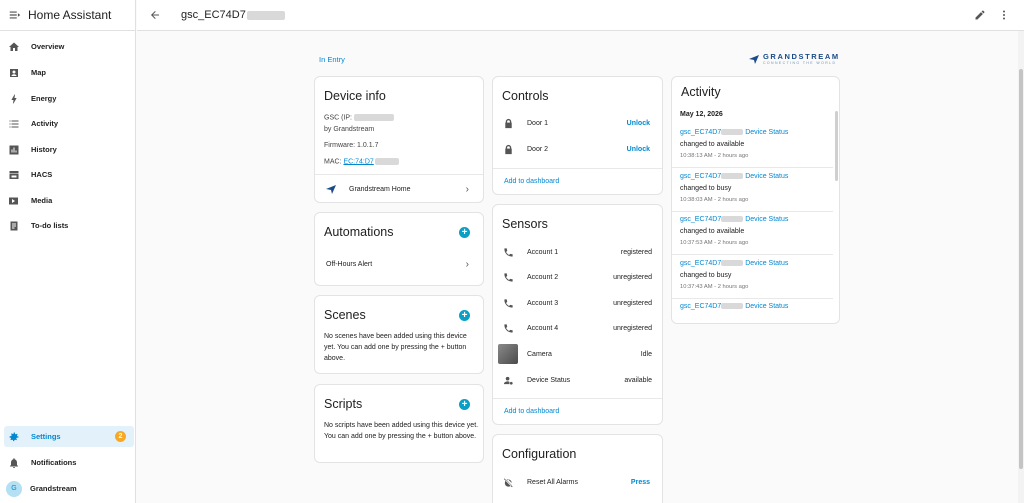 Image resolution: width=1024 pixels, height=503 pixels. I want to click on bell-icon, so click(14, 463).